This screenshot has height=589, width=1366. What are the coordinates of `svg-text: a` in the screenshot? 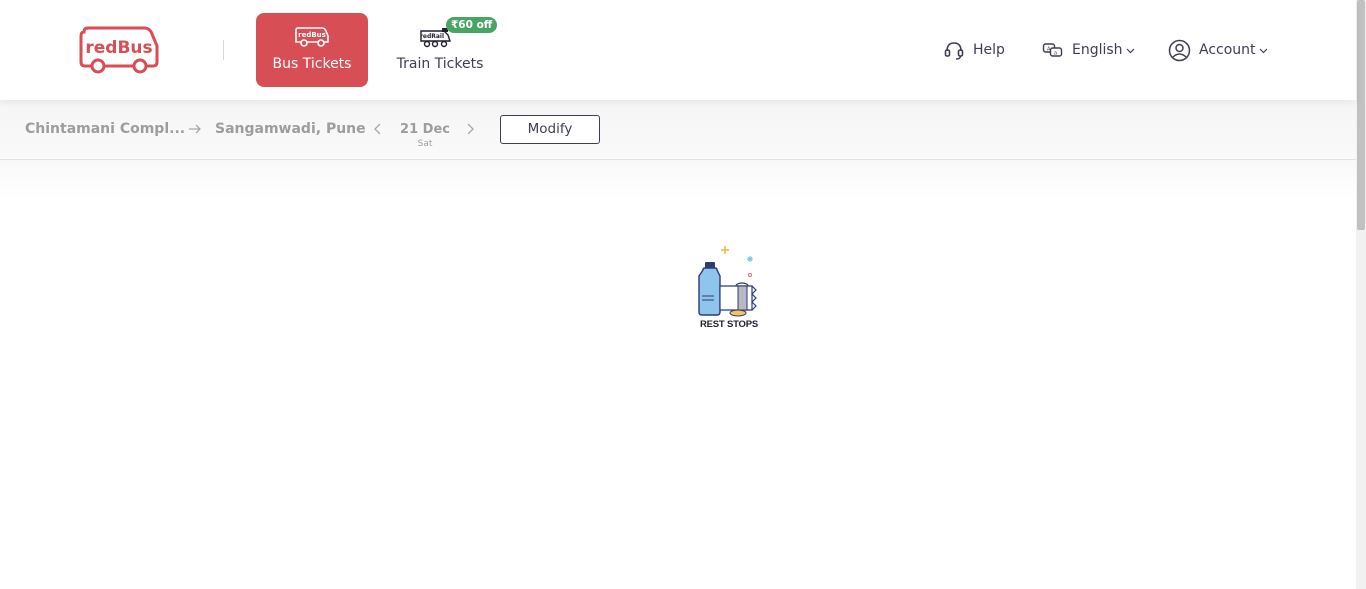 It's located at (1055, 54).